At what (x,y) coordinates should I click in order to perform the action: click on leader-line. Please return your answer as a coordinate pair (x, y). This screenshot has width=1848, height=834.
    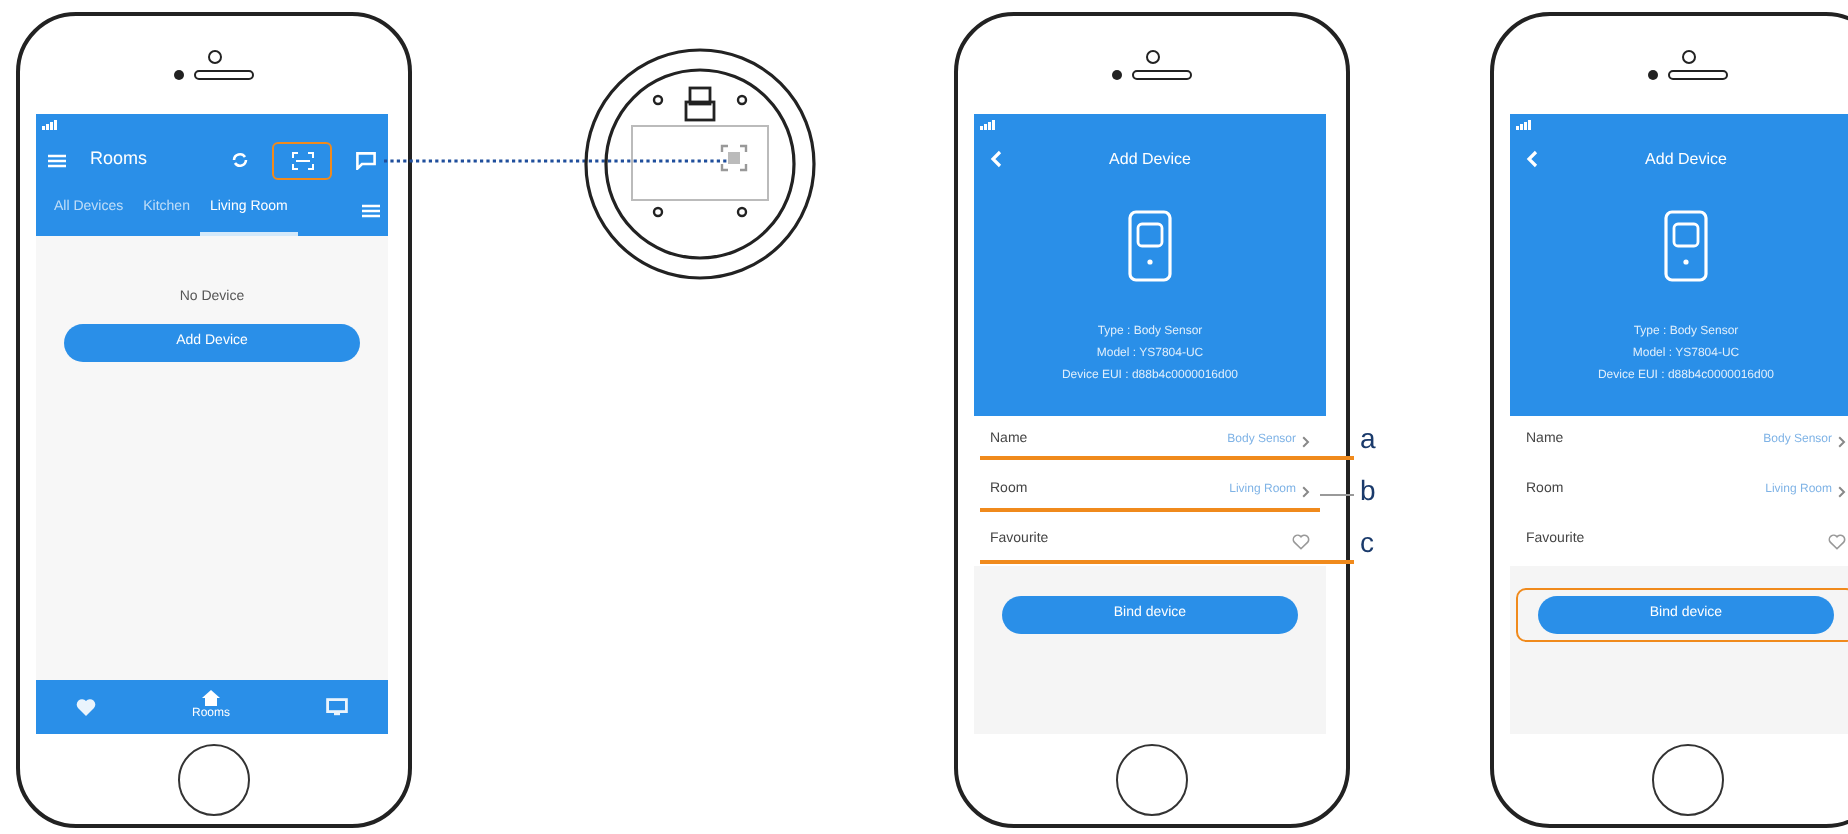
    Looking at the image, I should click on (1337, 495).